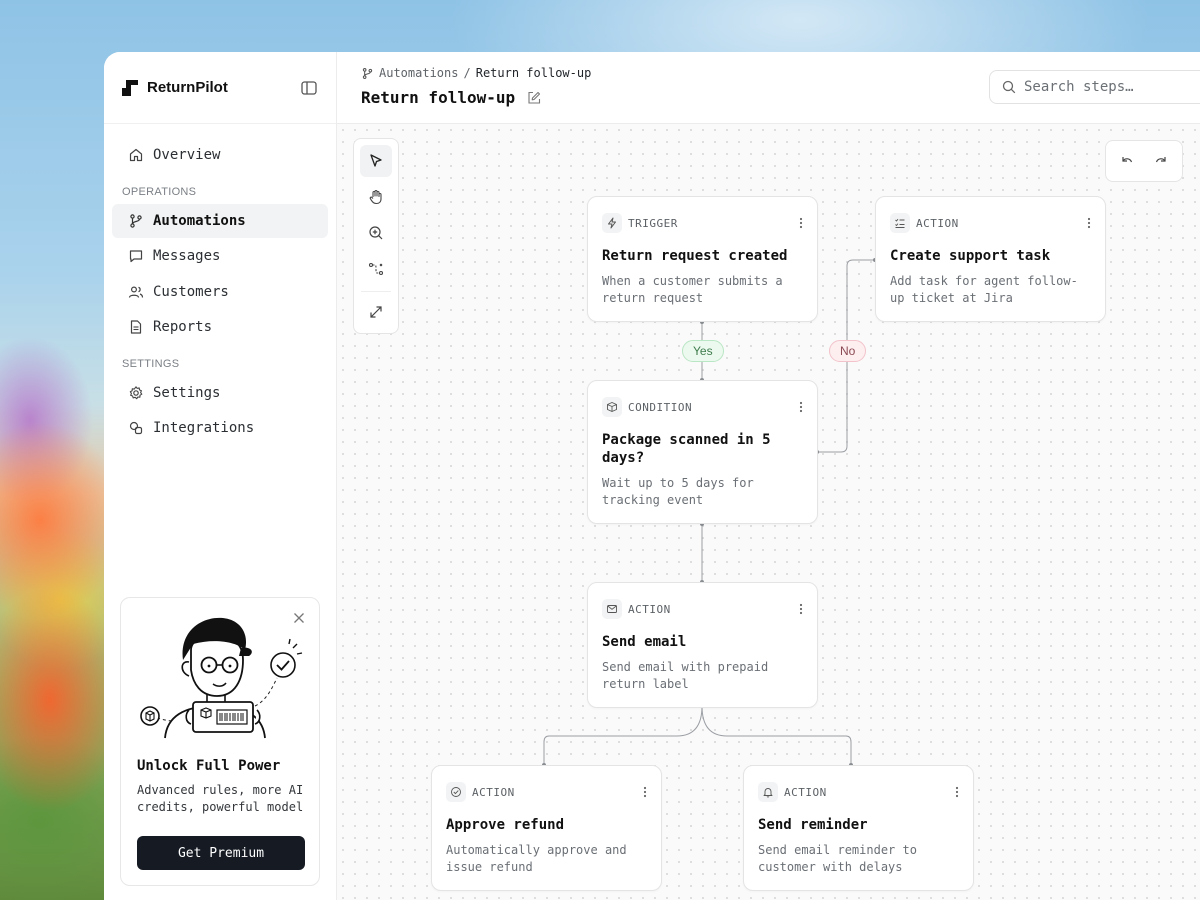 Image resolution: width=1200 pixels, height=900 pixels. I want to click on sidebar-item-settings: Settings, so click(220, 393).